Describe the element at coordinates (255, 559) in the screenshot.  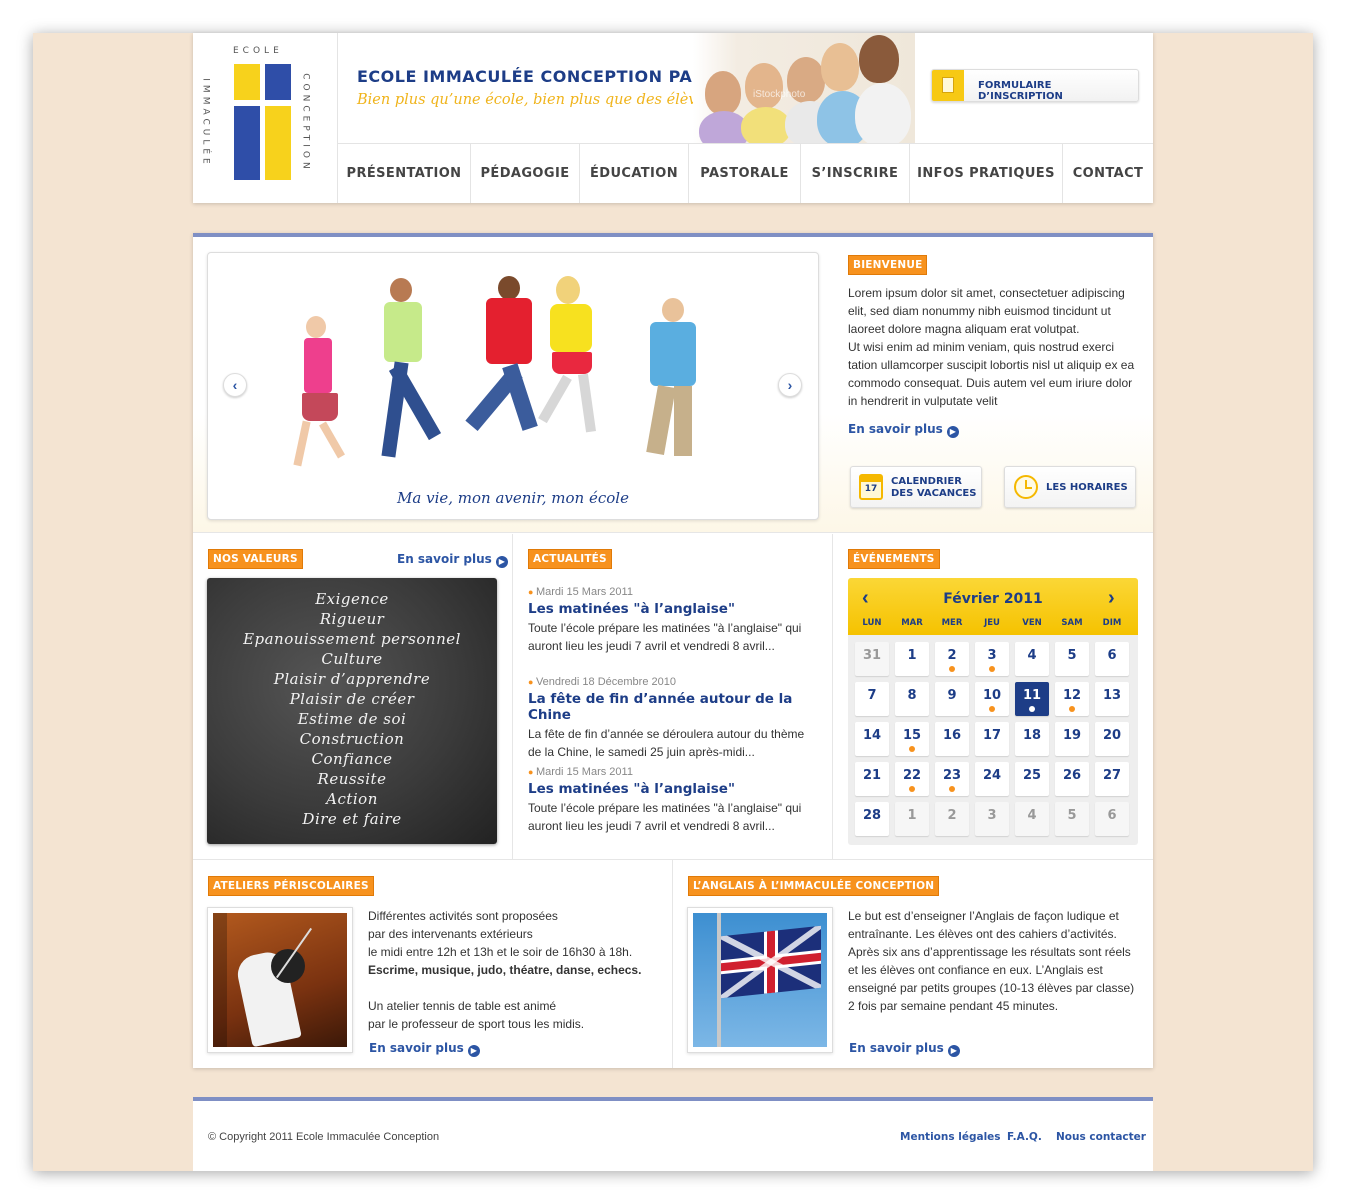
I see `values-tag: NOS VALEURS` at that location.